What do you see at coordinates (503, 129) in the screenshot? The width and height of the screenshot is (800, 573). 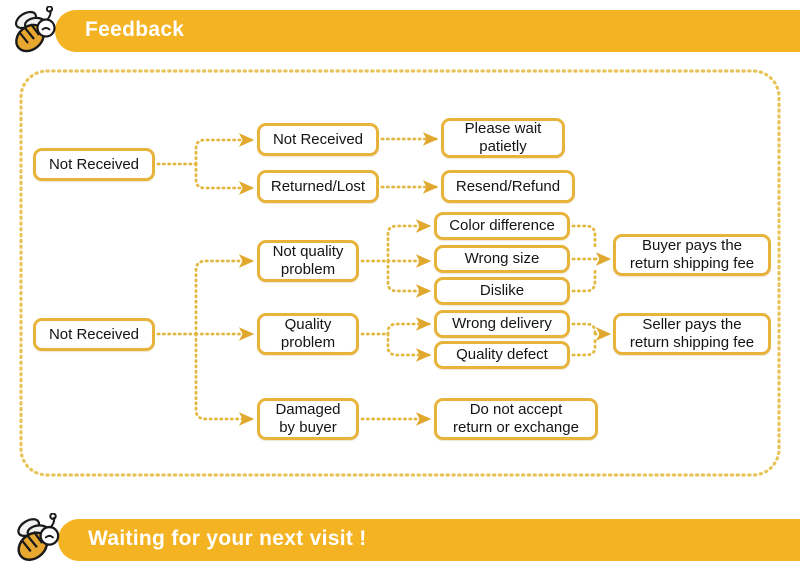 I see `flow-node-line: Please wait` at bounding box center [503, 129].